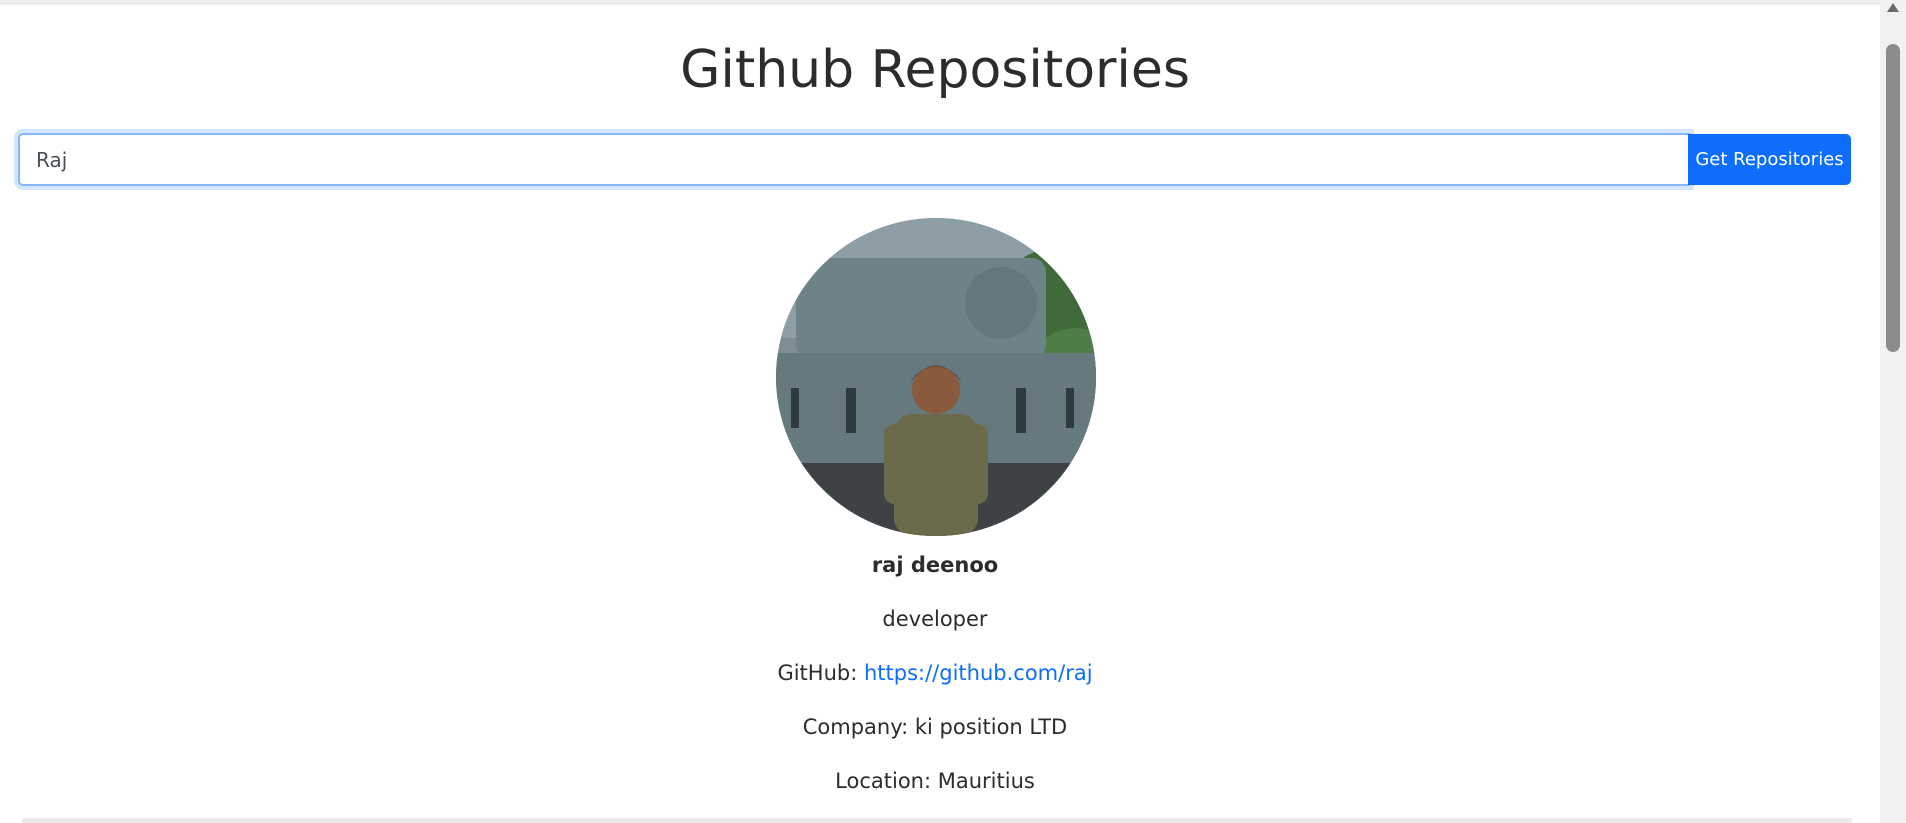 Image resolution: width=1906 pixels, height=823 pixels. What do you see at coordinates (1893, 7) in the screenshot?
I see `scroll-up-arrow-icon` at bounding box center [1893, 7].